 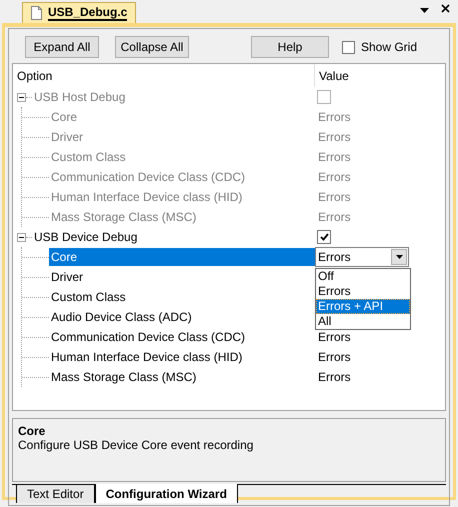 I want to click on column-header: Option, so click(x=34, y=75).